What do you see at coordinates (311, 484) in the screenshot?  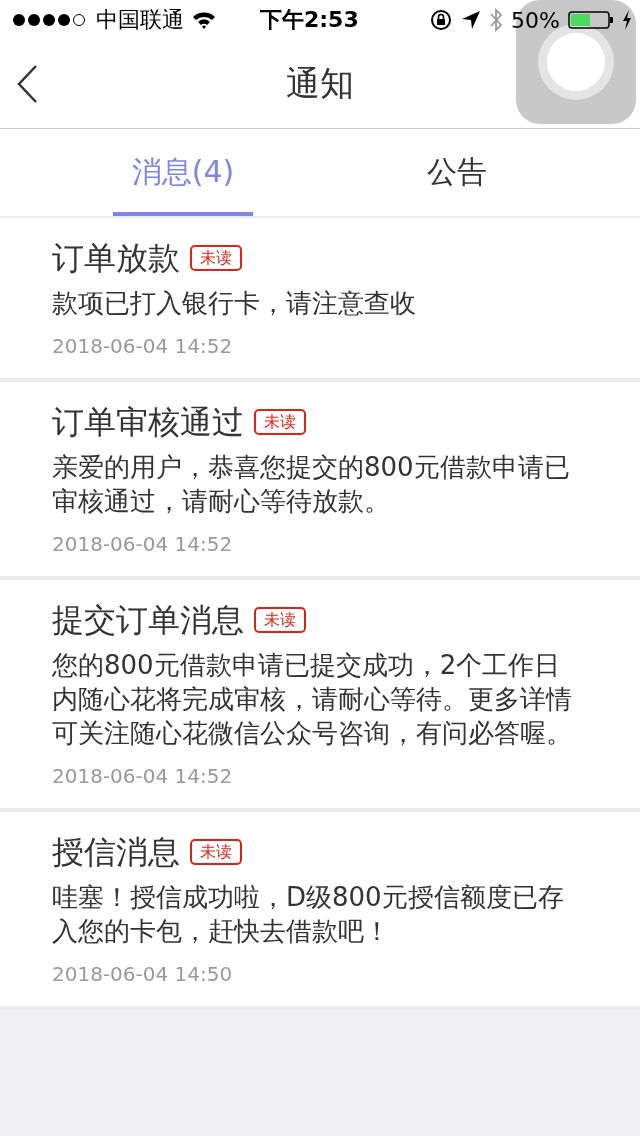 I see `message-body: 亲爱的用户，恭喜您提交的800元借款申请已审核通过，请耐心等待放款。` at bounding box center [311, 484].